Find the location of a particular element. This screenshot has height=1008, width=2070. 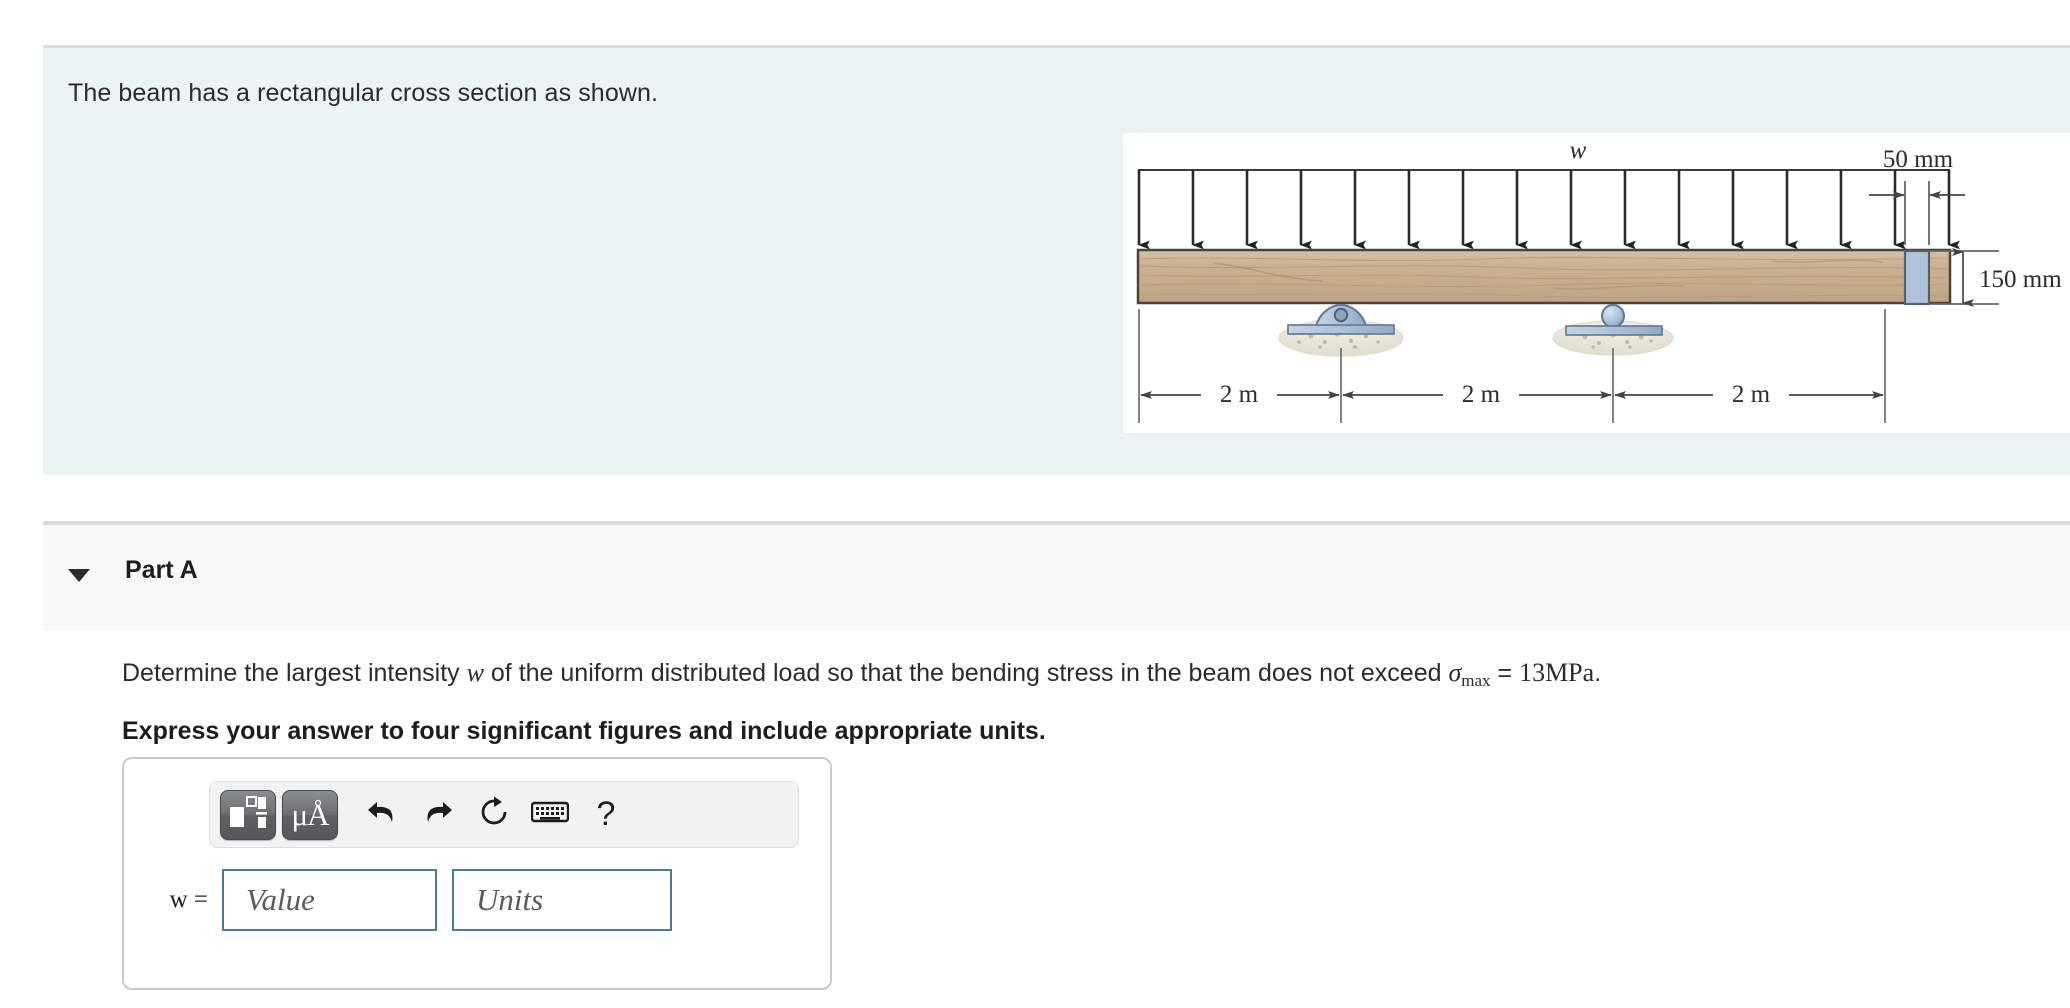

answer-input-container: μÅ ? w = Value Units is located at coordinates (477, 873).